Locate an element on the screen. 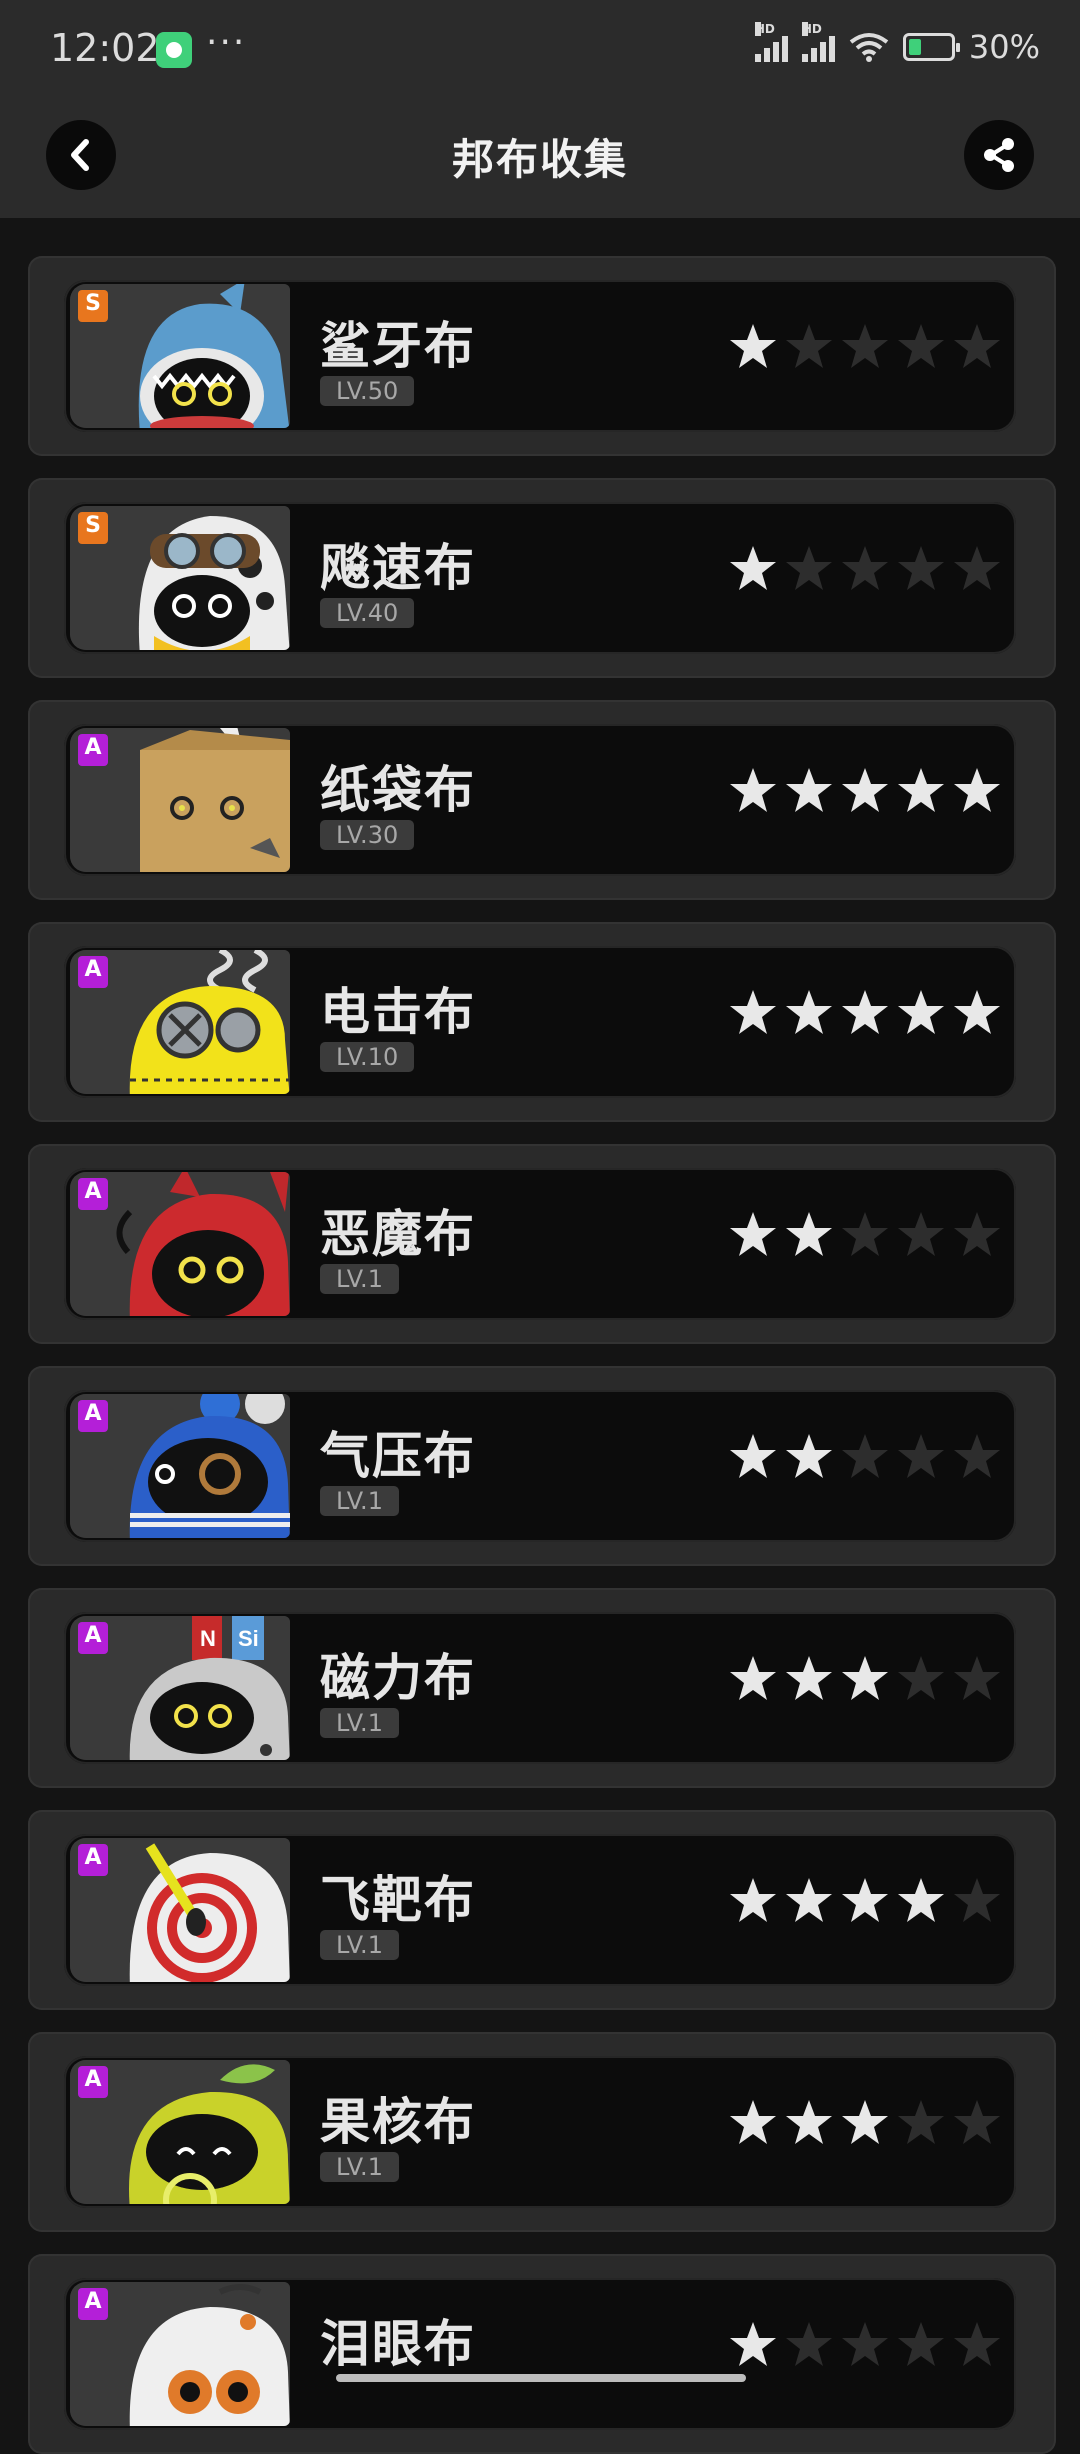 The image size is (1080, 2454). share-icon is located at coordinates (999, 155).